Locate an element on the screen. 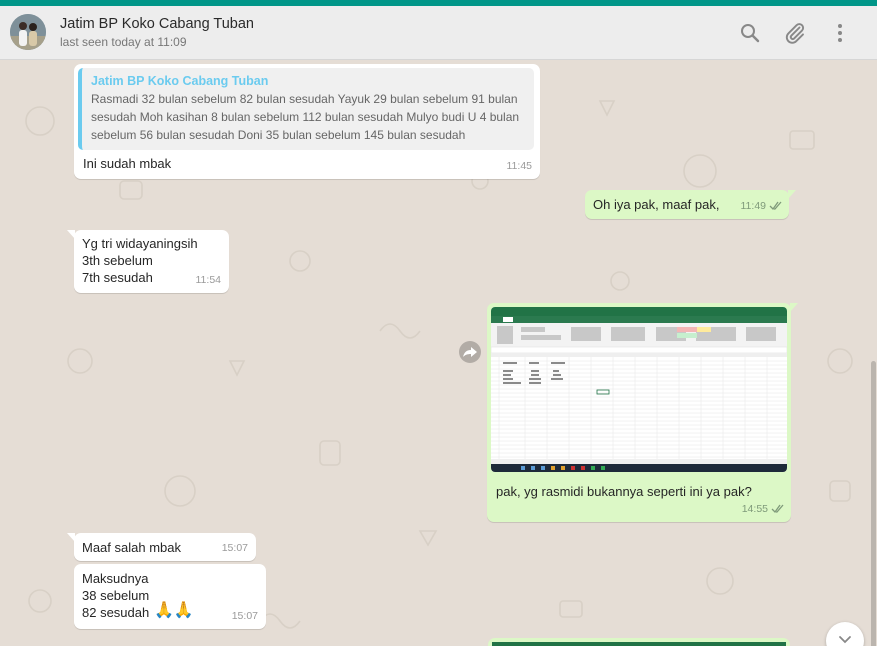 Image resolution: width=877 pixels, height=646 pixels. message-bubble-outgoing: Oh iya pak, maaf pak, 11:49 is located at coordinates (690, 204).